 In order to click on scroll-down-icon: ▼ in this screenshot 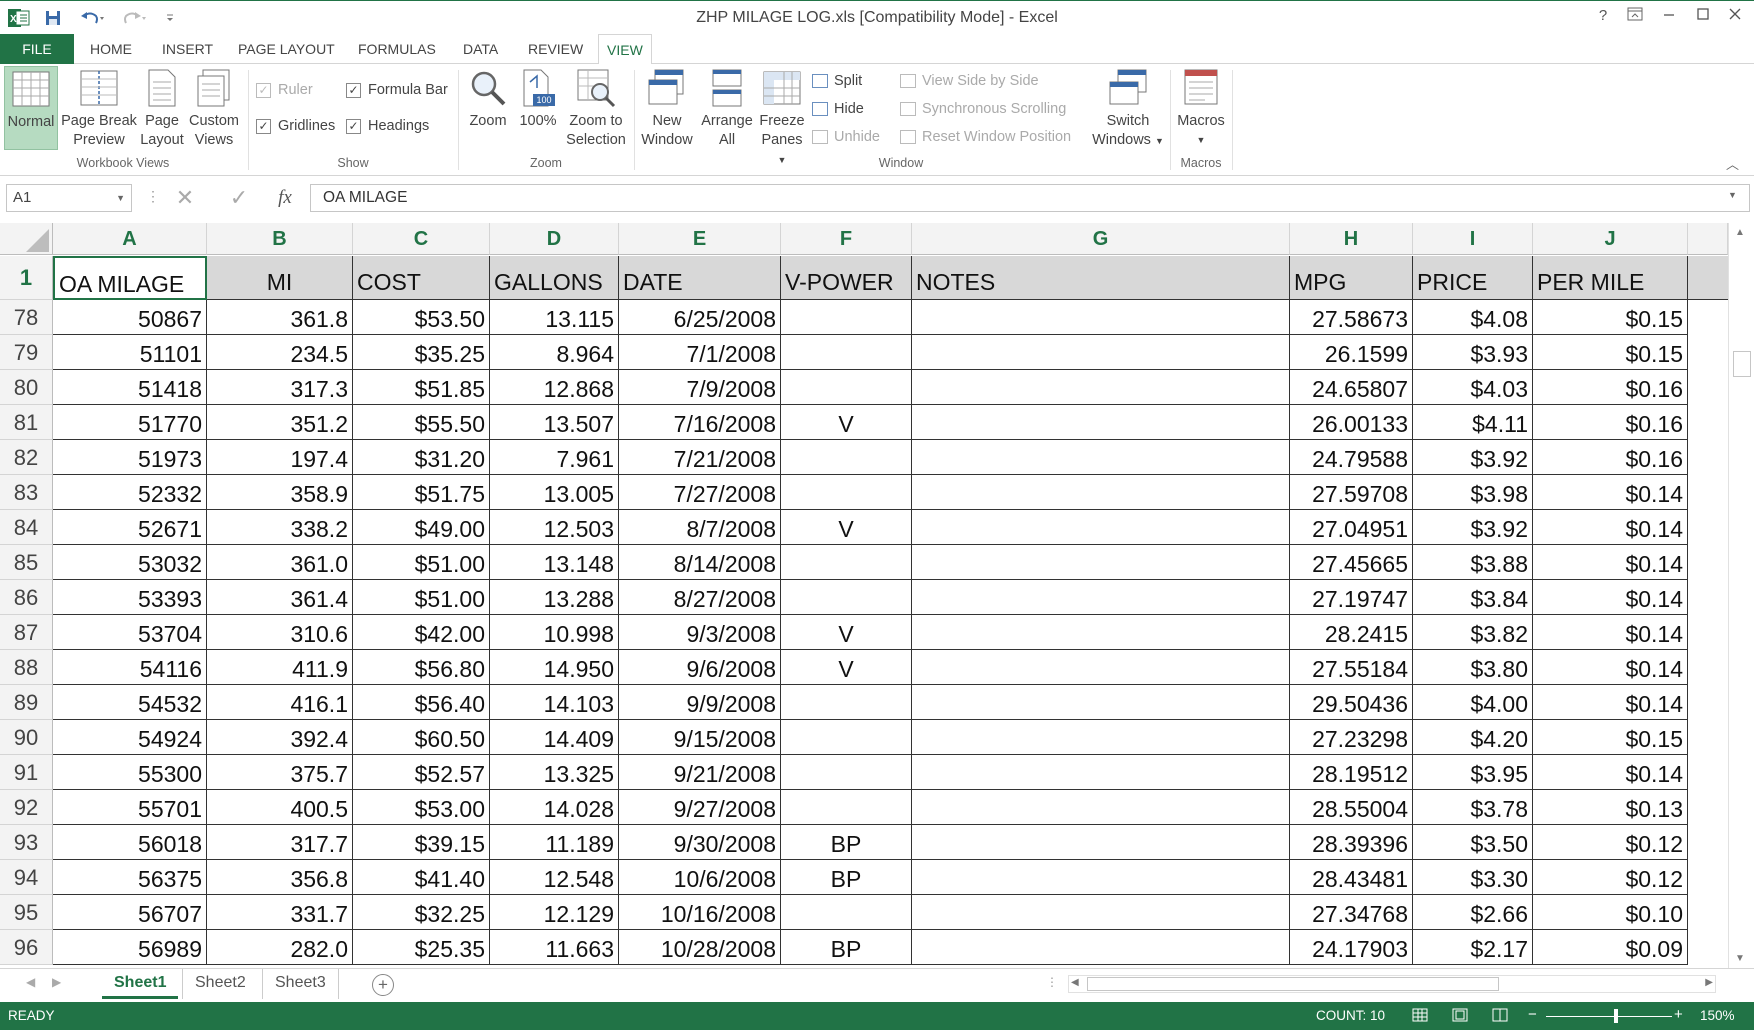, I will do `click(1740, 958)`.